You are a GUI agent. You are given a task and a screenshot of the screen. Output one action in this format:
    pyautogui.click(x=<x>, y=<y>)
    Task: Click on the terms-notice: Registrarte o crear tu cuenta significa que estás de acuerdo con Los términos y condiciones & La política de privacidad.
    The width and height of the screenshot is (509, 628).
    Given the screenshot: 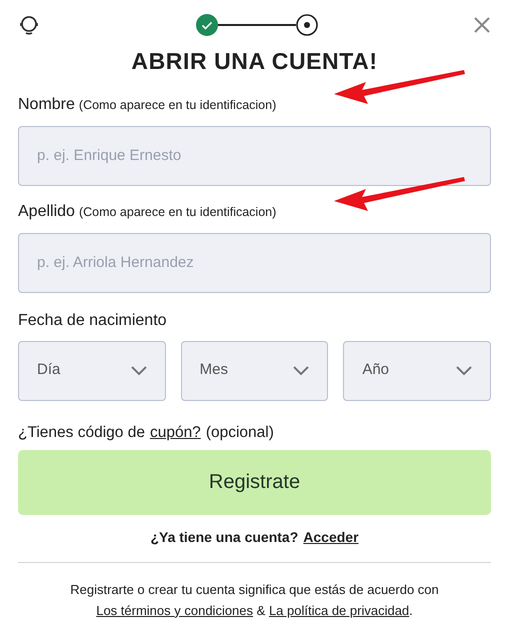 What is the action you would take?
    pyautogui.click(x=254, y=600)
    